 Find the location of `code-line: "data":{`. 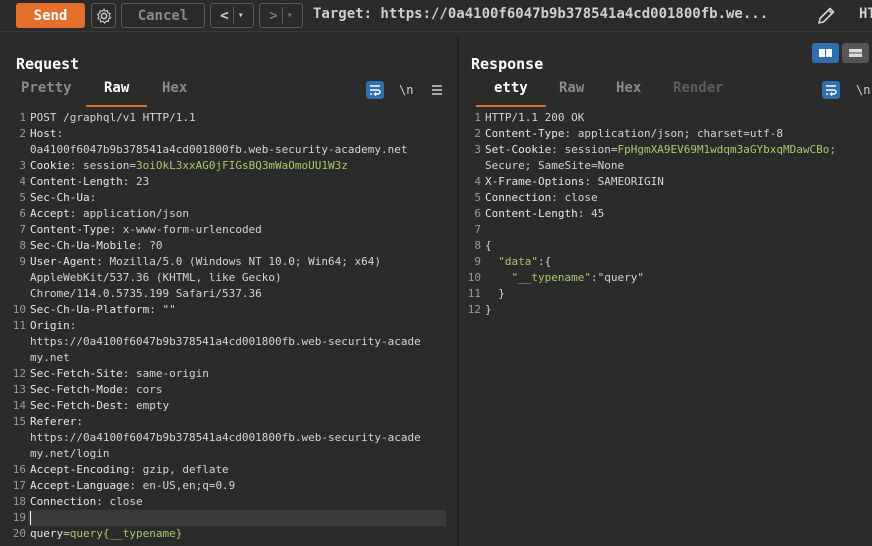

code-line: "data":{ is located at coordinates (518, 262).